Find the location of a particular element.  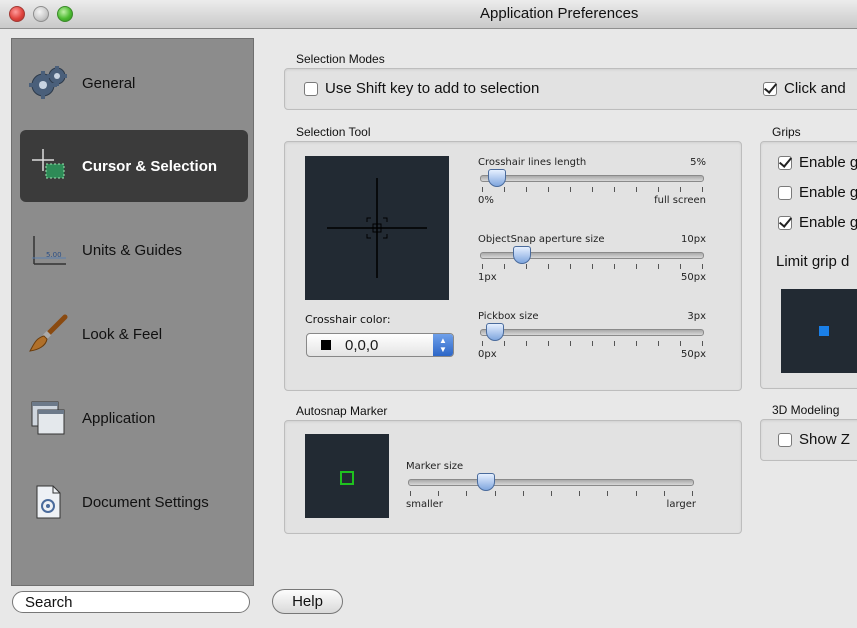

autosnap-marker-label: Autosnap Marker is located at coordinates (342, 411).